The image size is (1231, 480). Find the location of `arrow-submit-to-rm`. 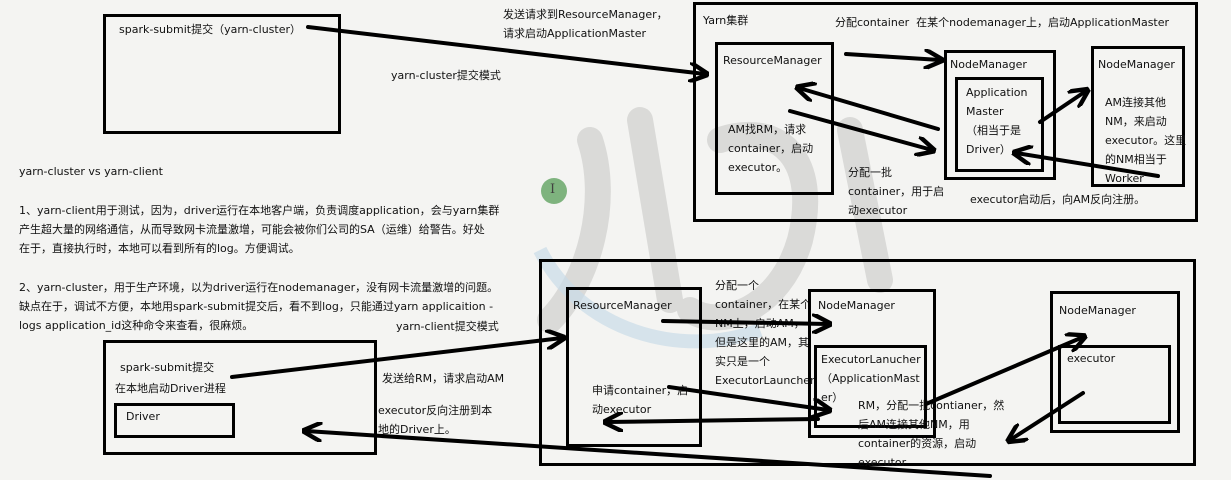

arrow-submit-to-rm is located at coordinates (505, 49).